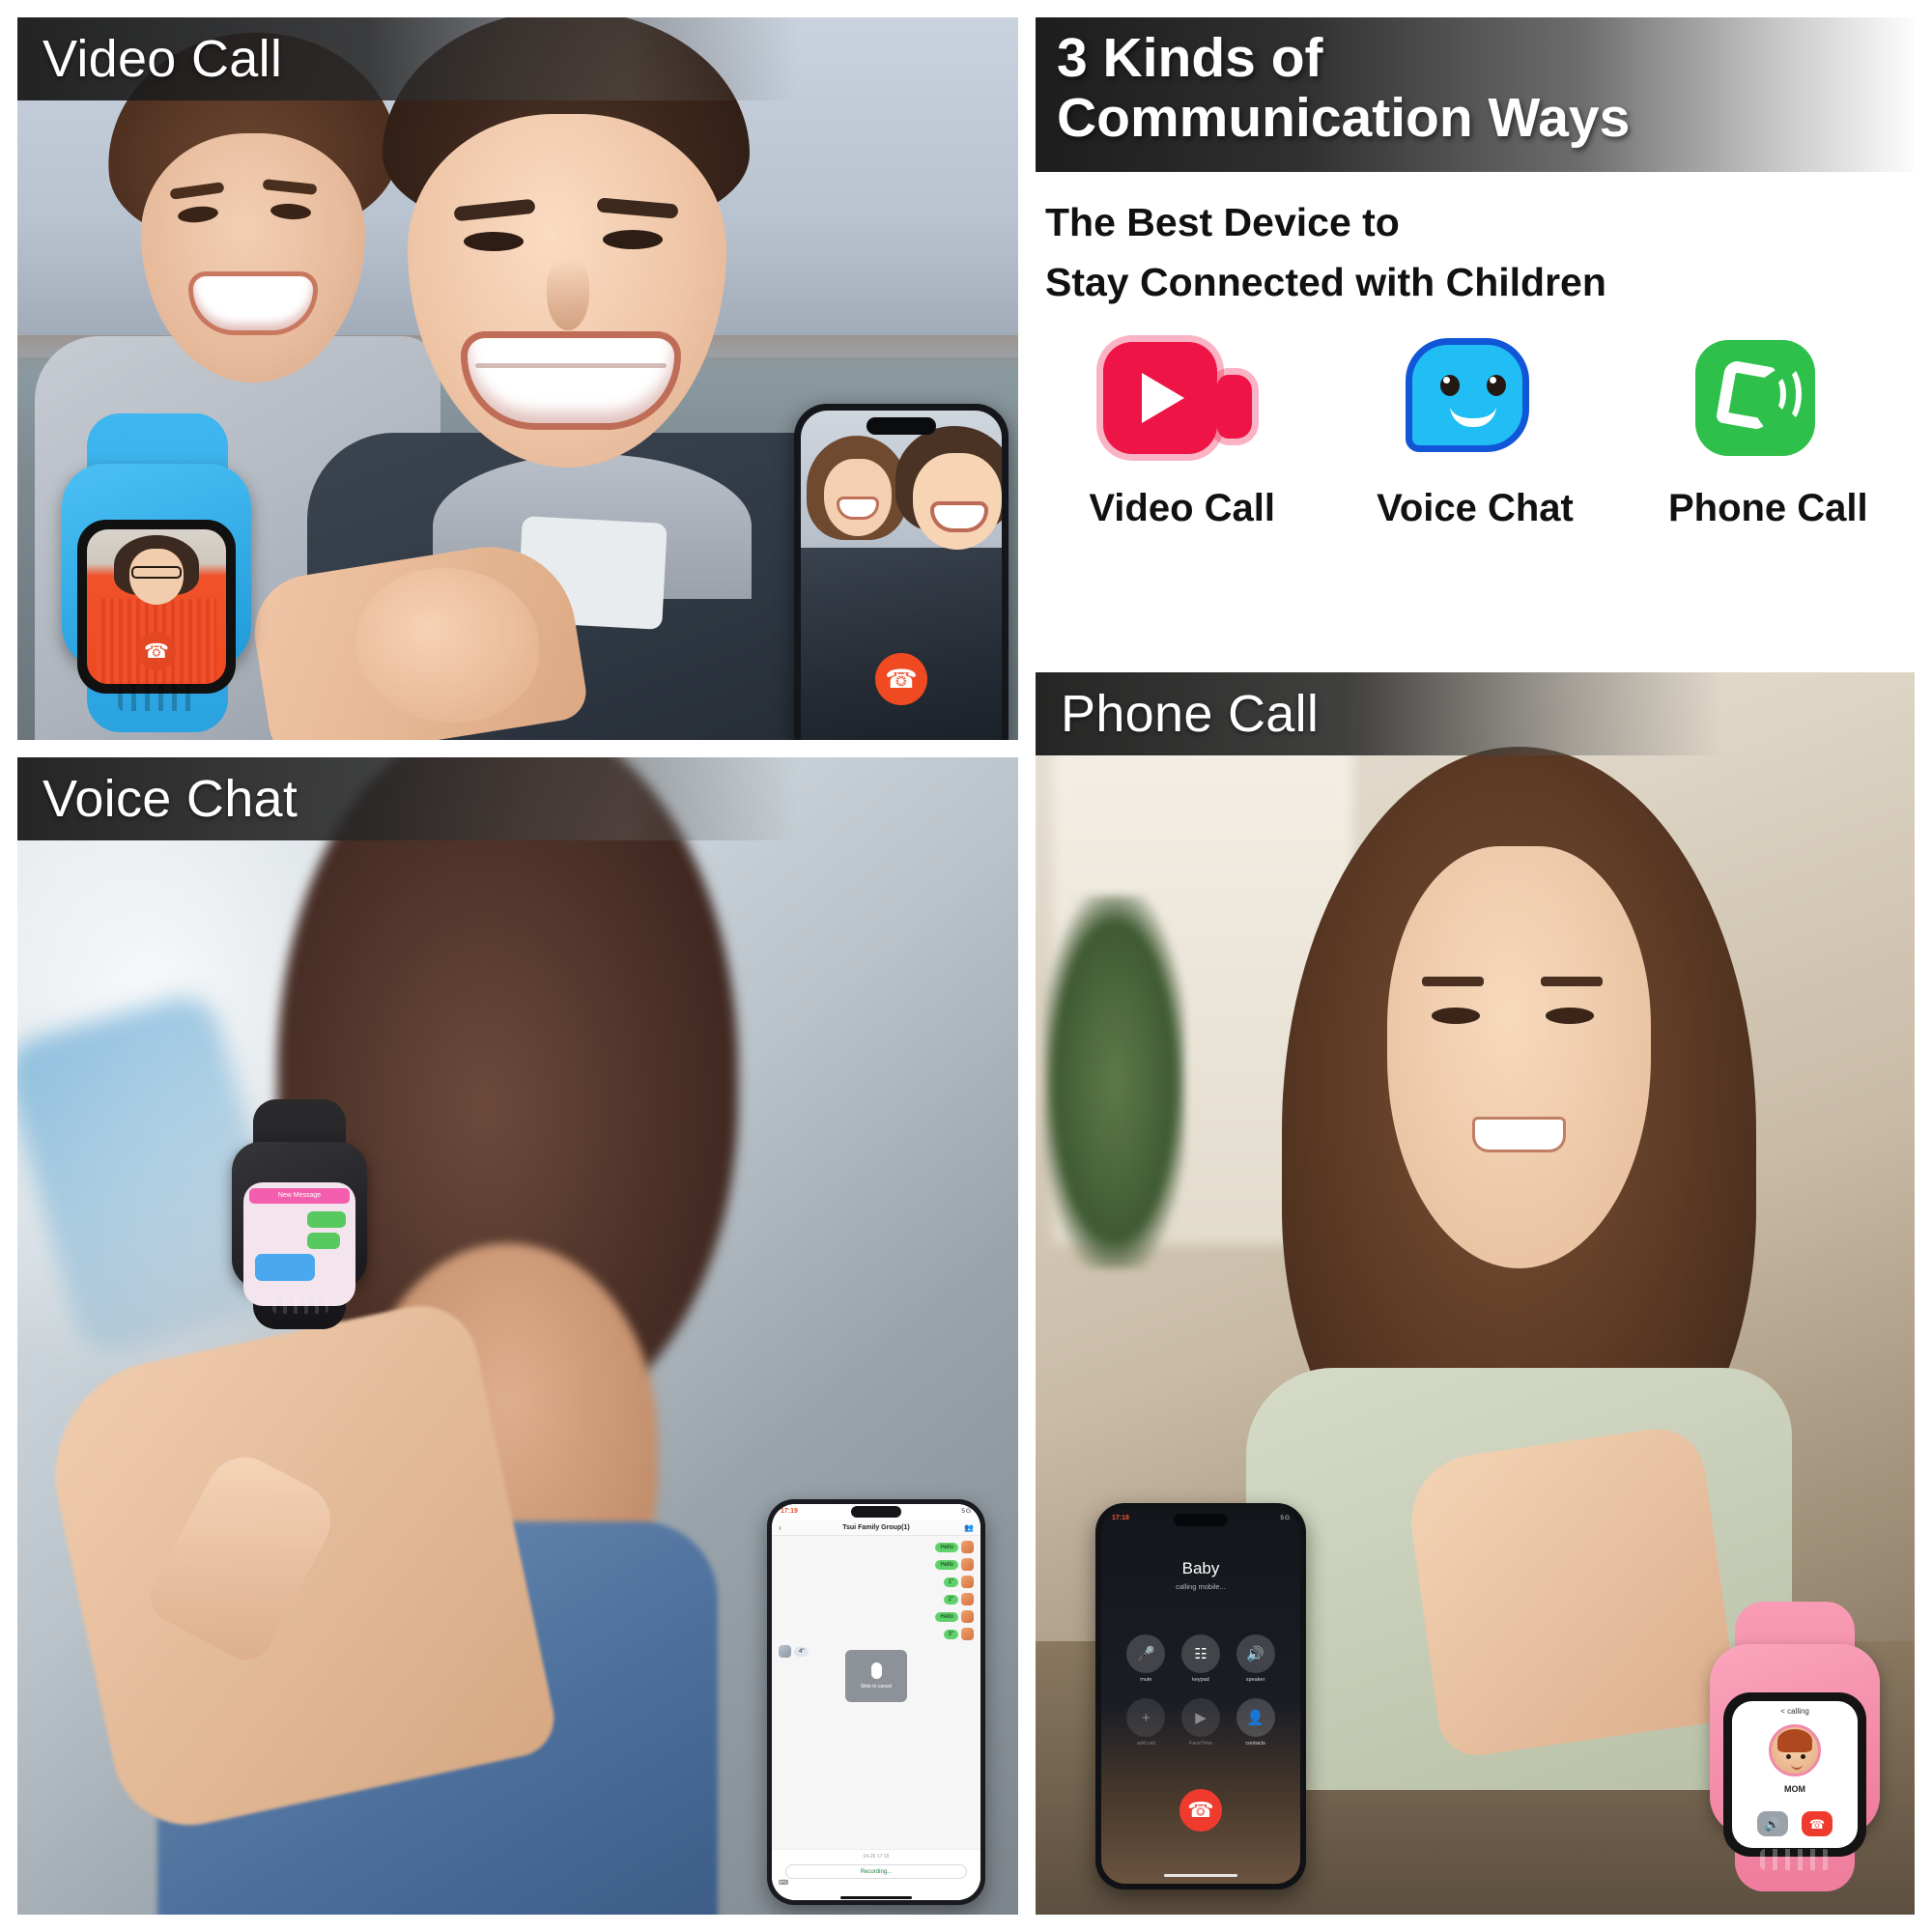  What do you see at coordinates (1255, 1717) in the screenshot?
I see `contacts-icon: 👤` at bounding box center [1255, 1717].